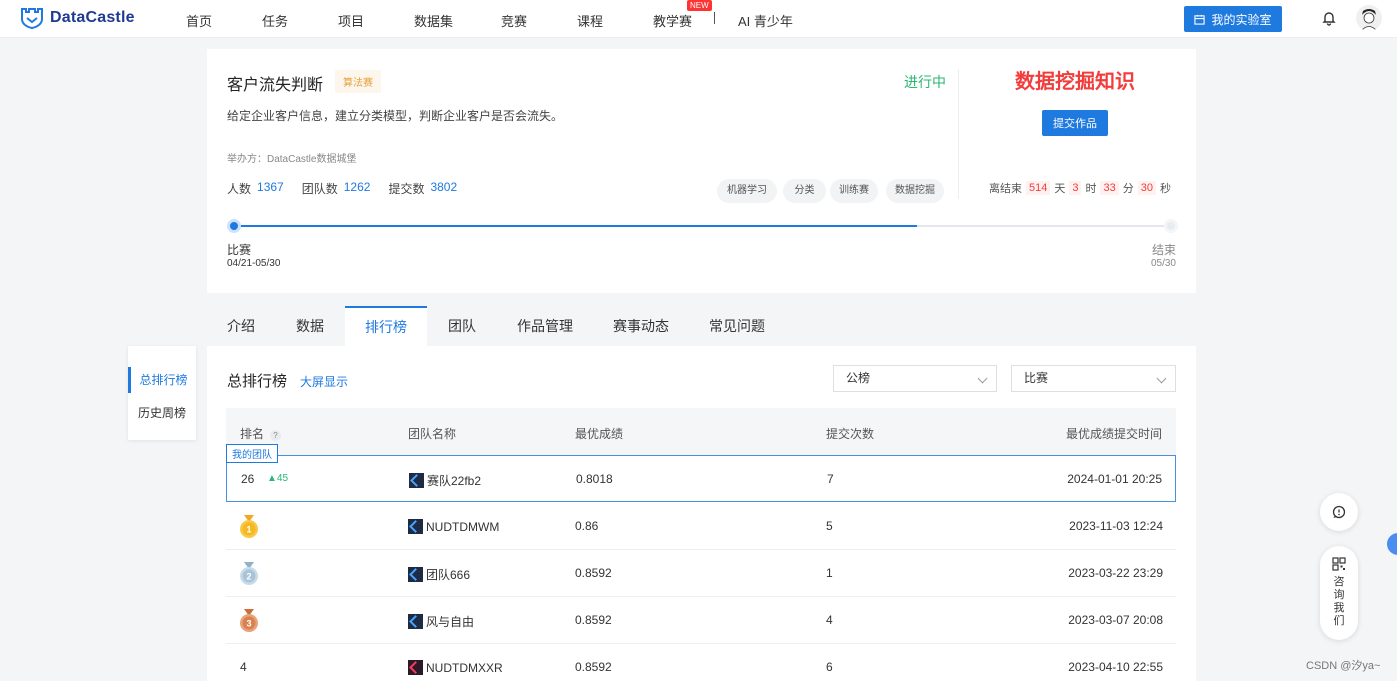  Describe the element at coordinates (234, 226) in the screenshot. I see `timeline-start-dot` at that location.